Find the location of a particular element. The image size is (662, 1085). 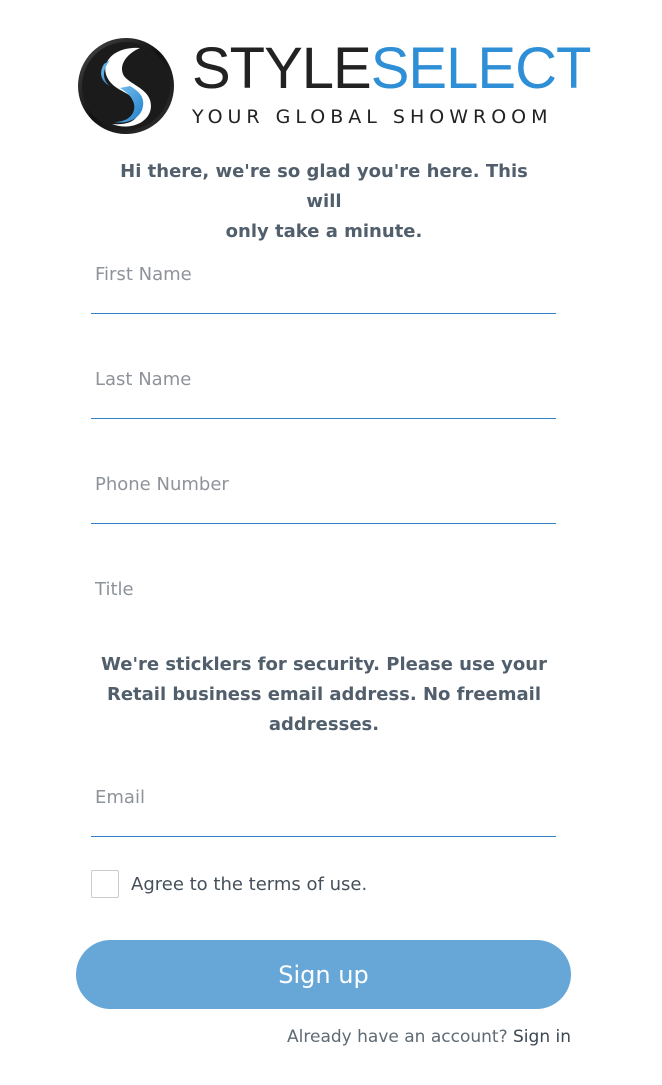

brand-name: STYLESELECT is located at coordinates (392, 68).